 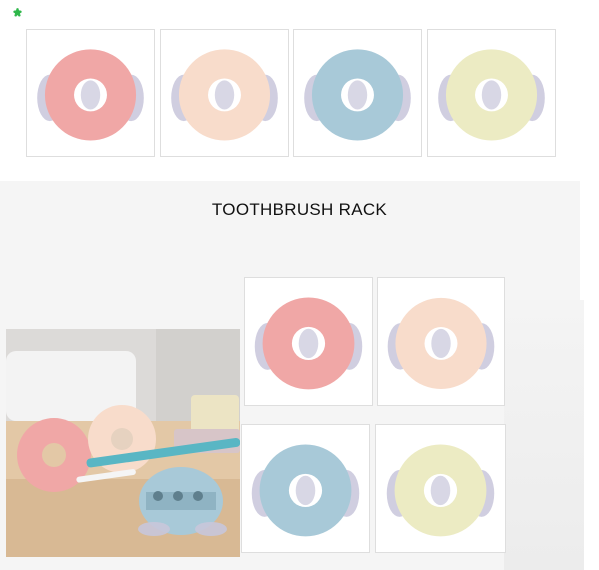 I want to click on product-tile-pink-top, so click(x=90, y=93).